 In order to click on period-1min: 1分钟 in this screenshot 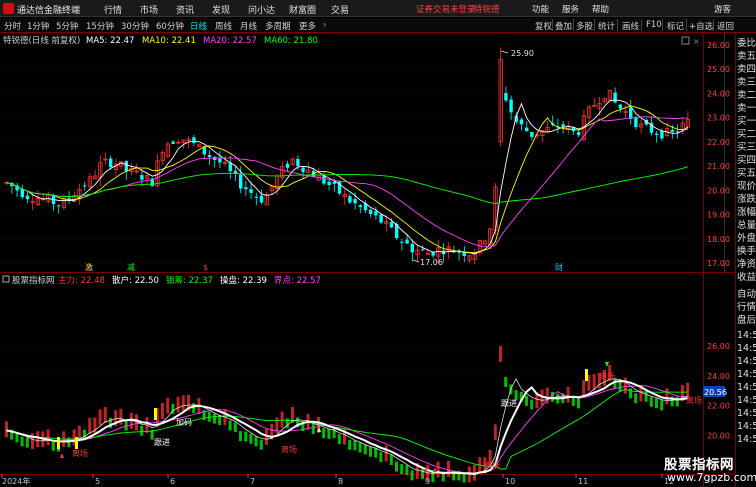, I will do `click(38, 26)`.